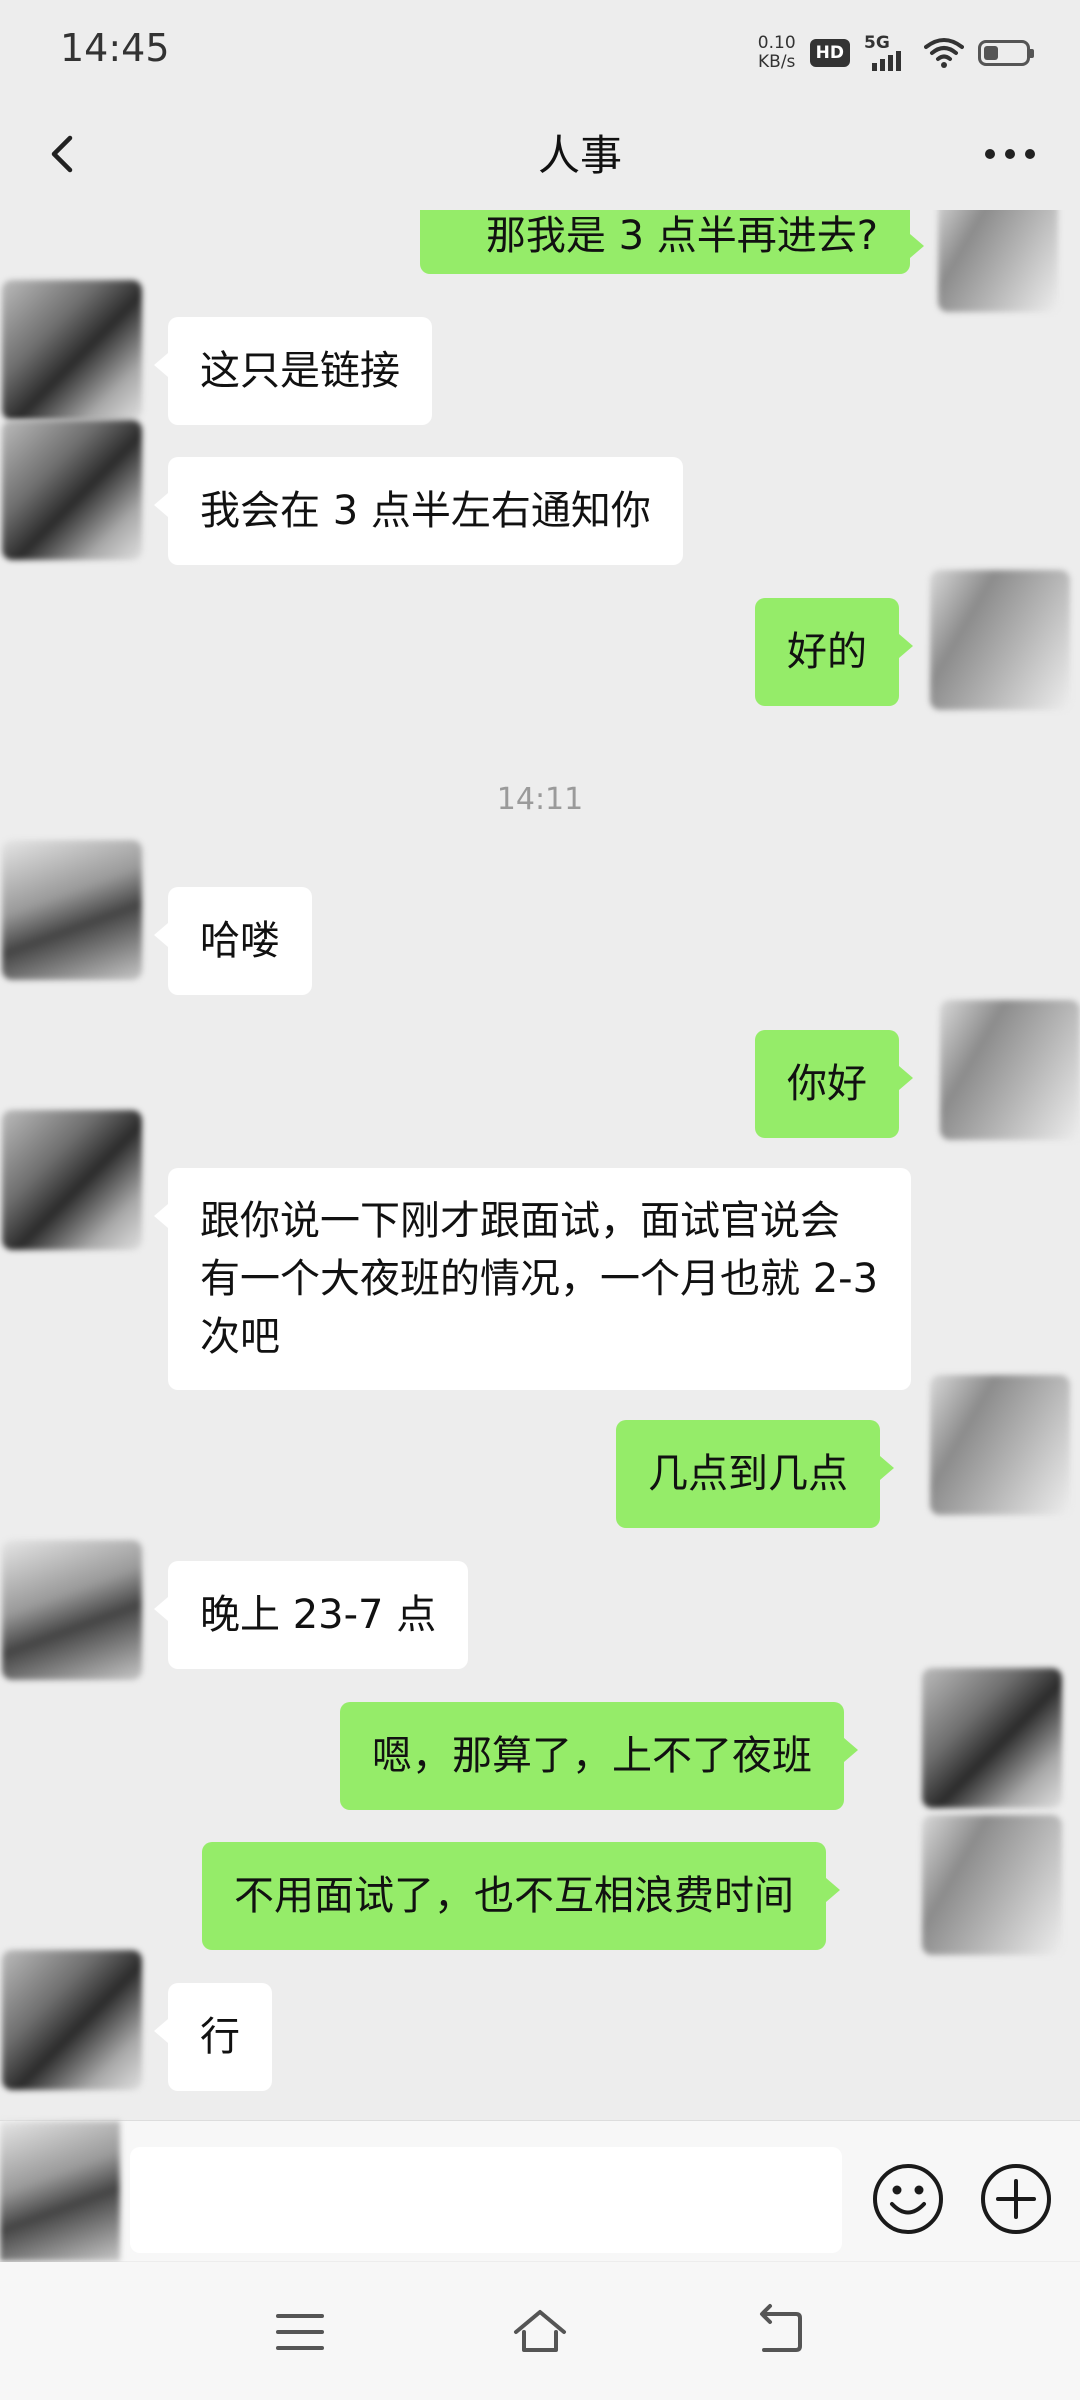 The height and width of the screenshot is (2400, 1080). Describe the element at coordinates (829, 53) in the screenshot. I see `hd-badge: HD` at that location.